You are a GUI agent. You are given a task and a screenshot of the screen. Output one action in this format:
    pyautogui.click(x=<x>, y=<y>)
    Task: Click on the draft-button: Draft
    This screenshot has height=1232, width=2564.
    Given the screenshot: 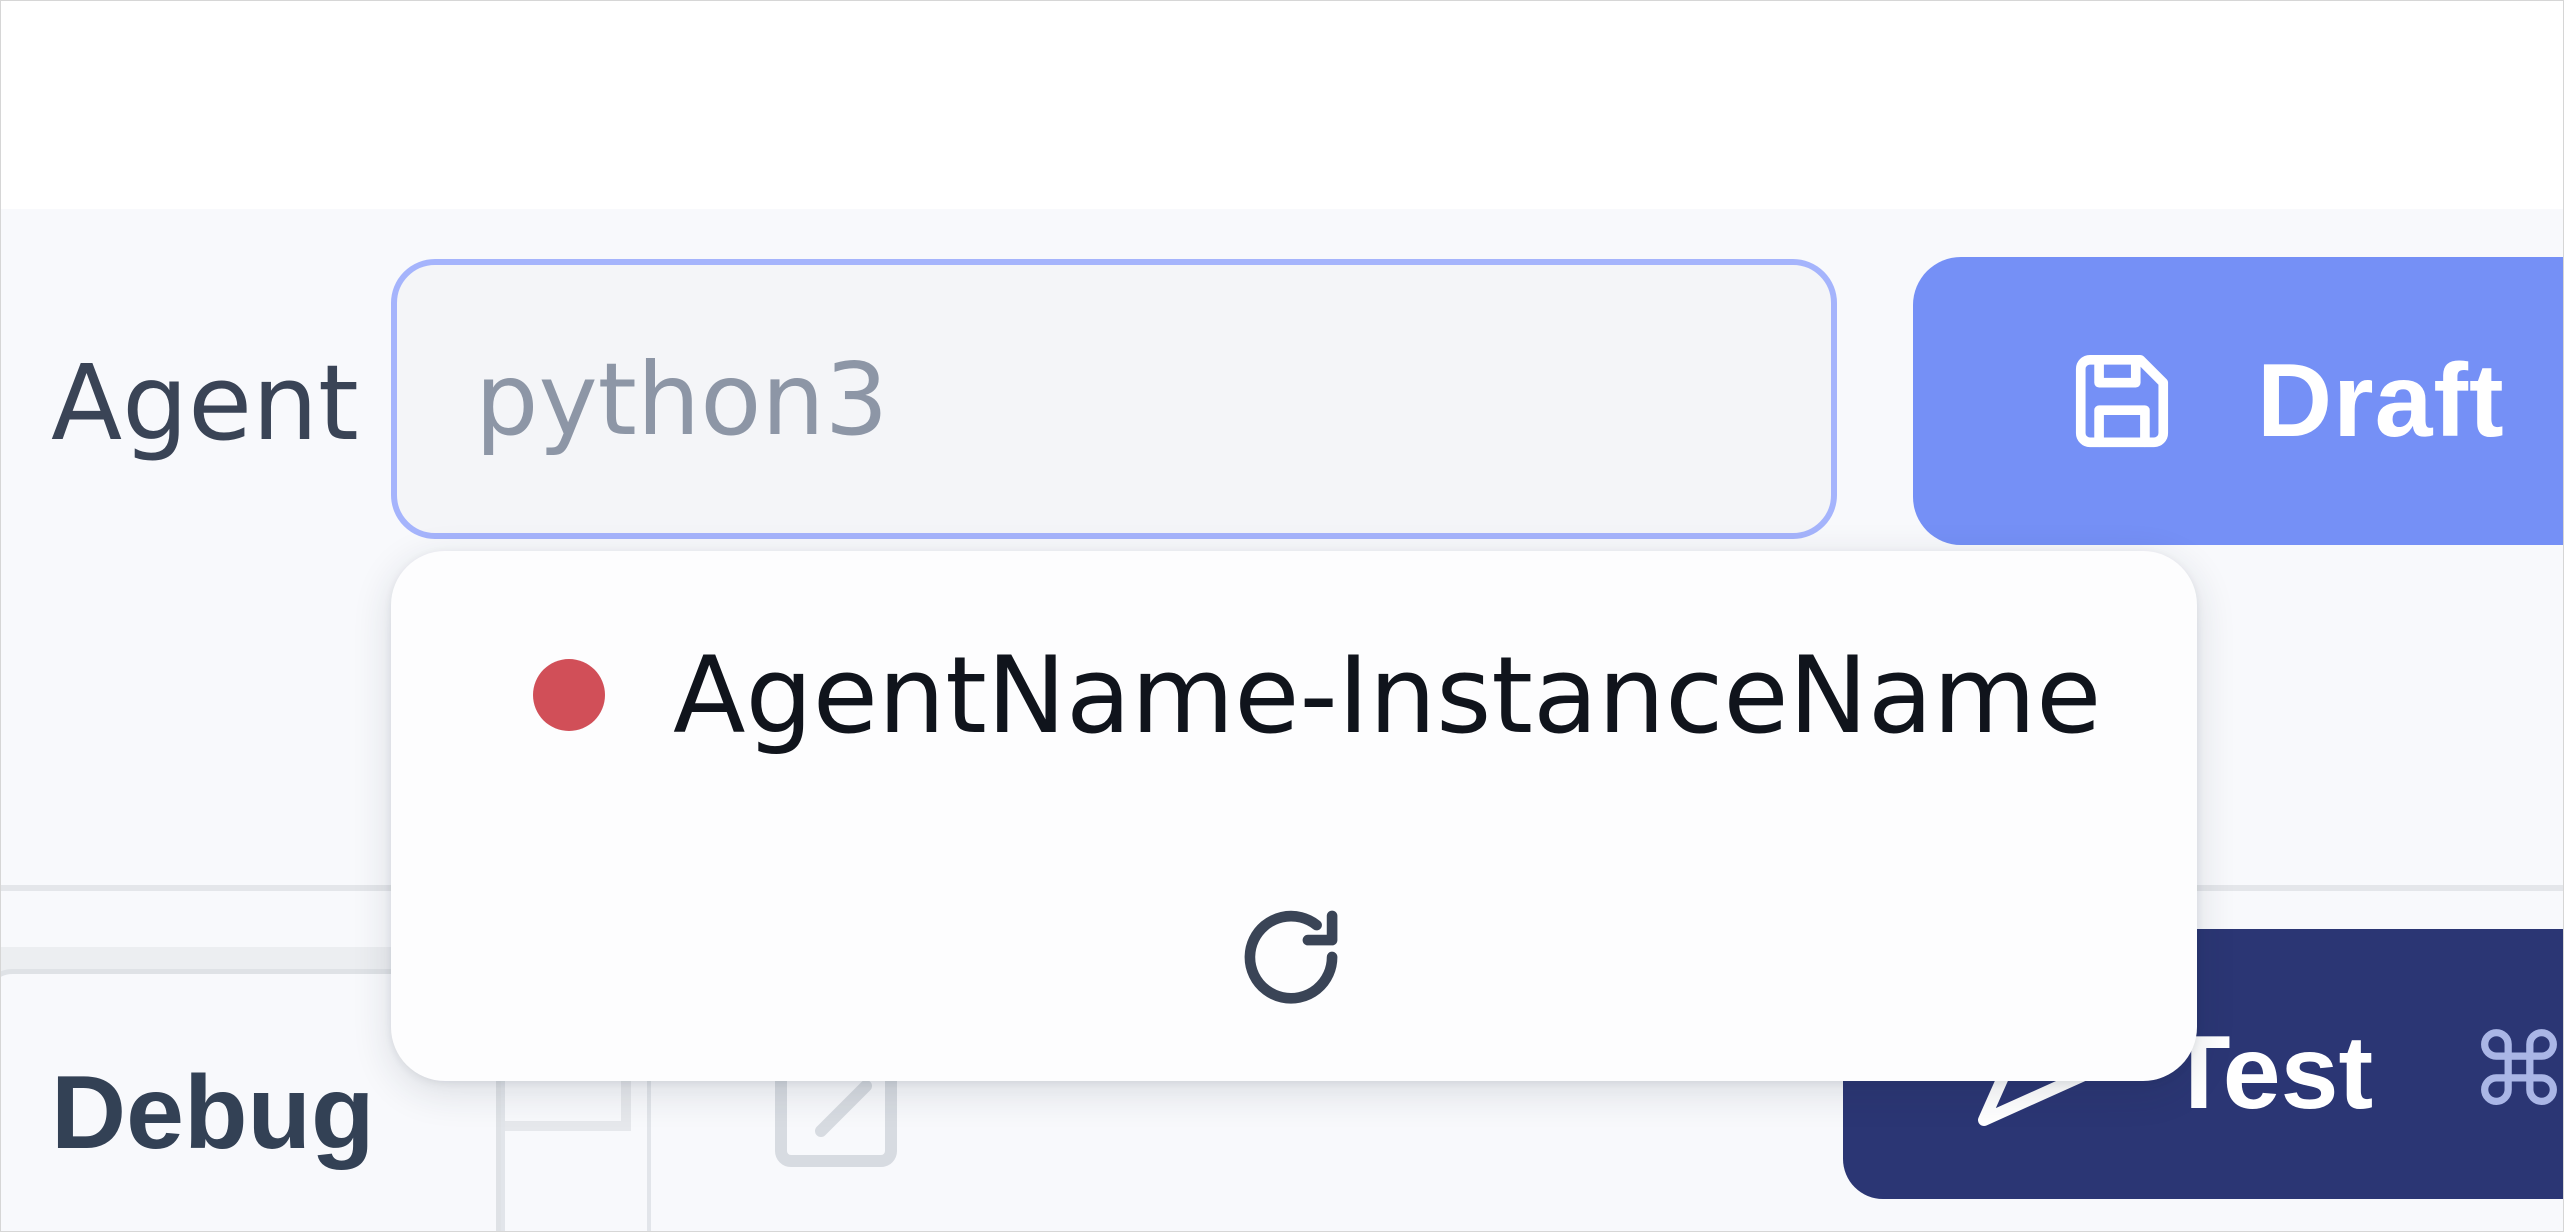 What is the action you would take?
    pyautogui.click(x=2238, y=401)
    